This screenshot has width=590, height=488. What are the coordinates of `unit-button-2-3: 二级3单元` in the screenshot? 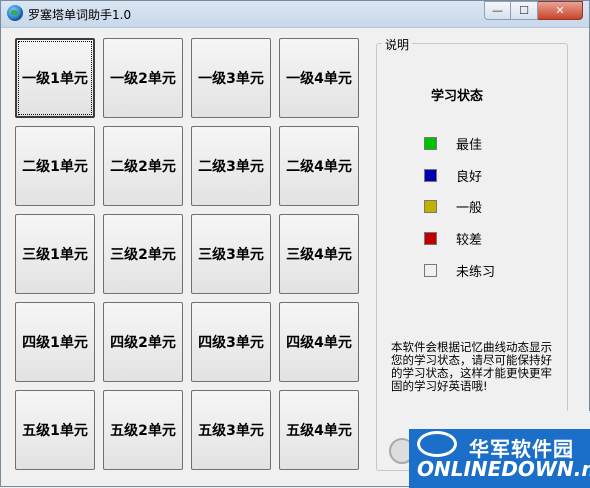 It's located at (231, 166).